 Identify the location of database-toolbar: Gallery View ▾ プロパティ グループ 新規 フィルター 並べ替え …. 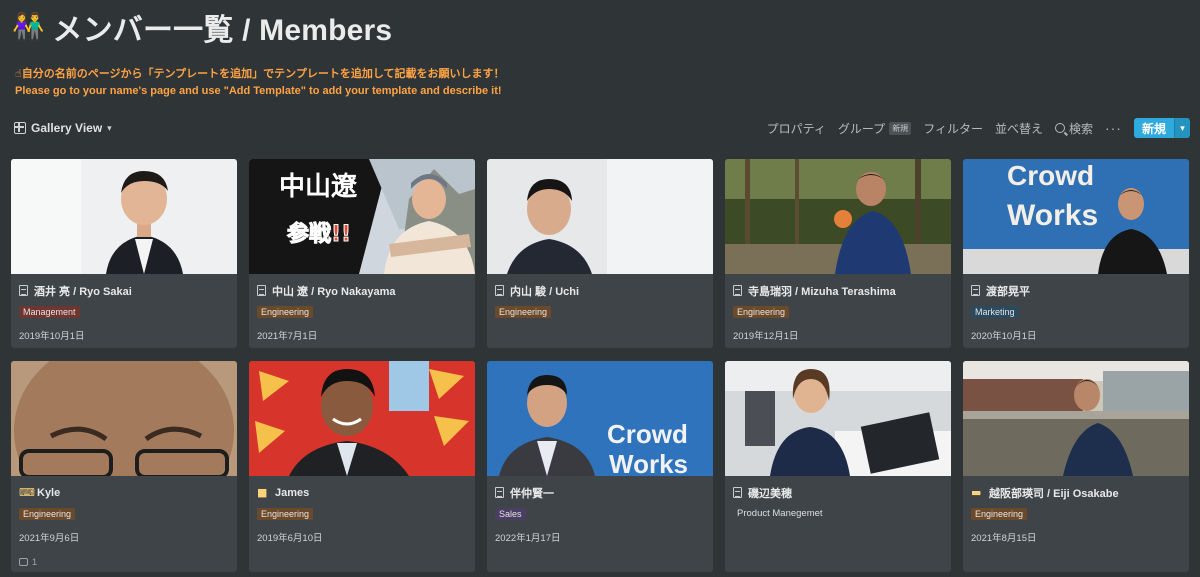
(600, 128).